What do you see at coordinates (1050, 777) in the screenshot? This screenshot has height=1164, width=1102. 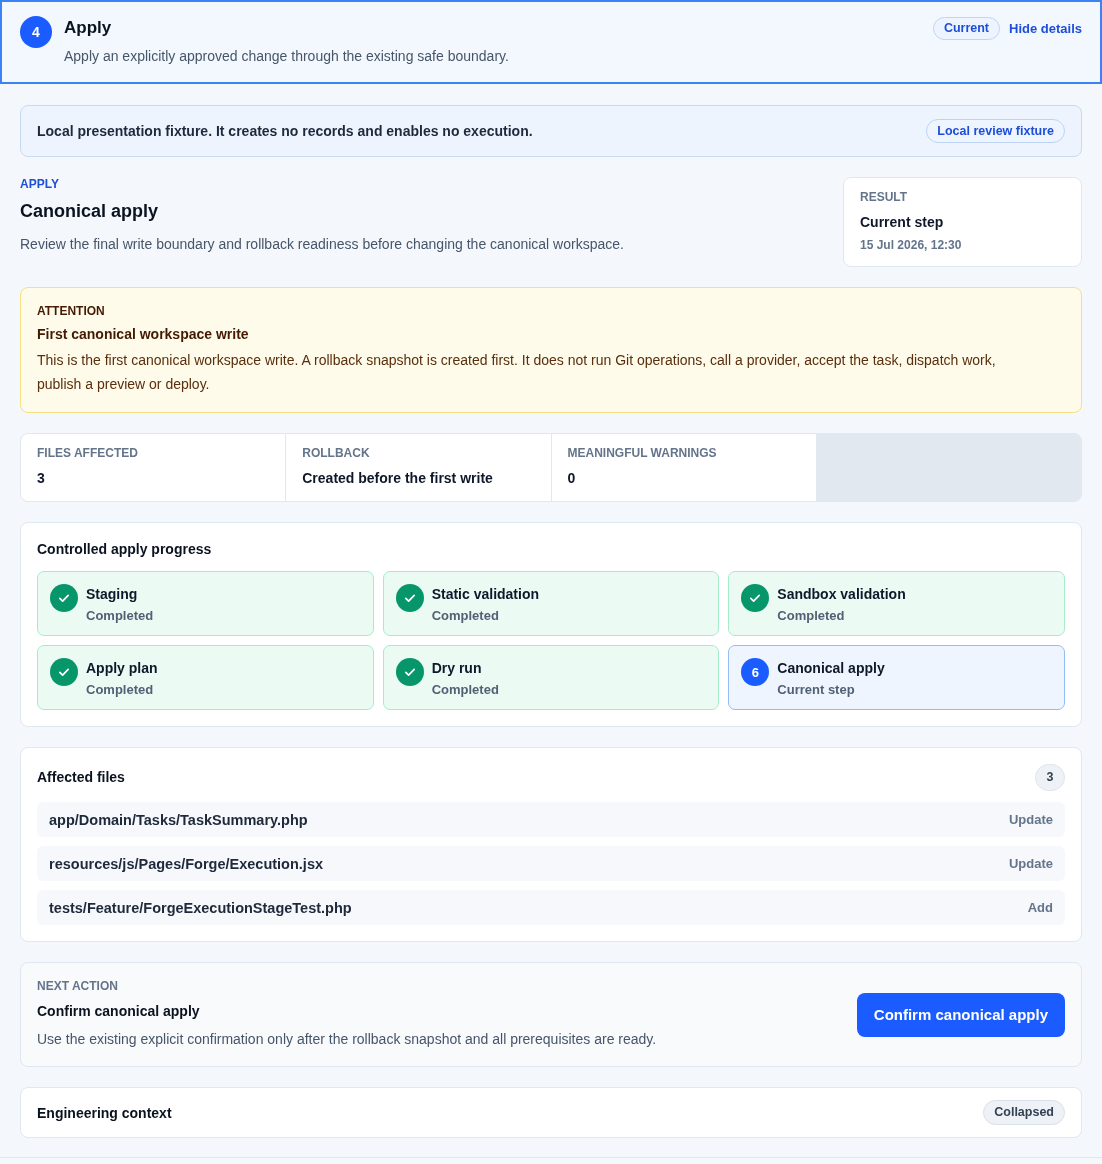 I see `file-count-badge: 3` at bounding box center [1050, 777].